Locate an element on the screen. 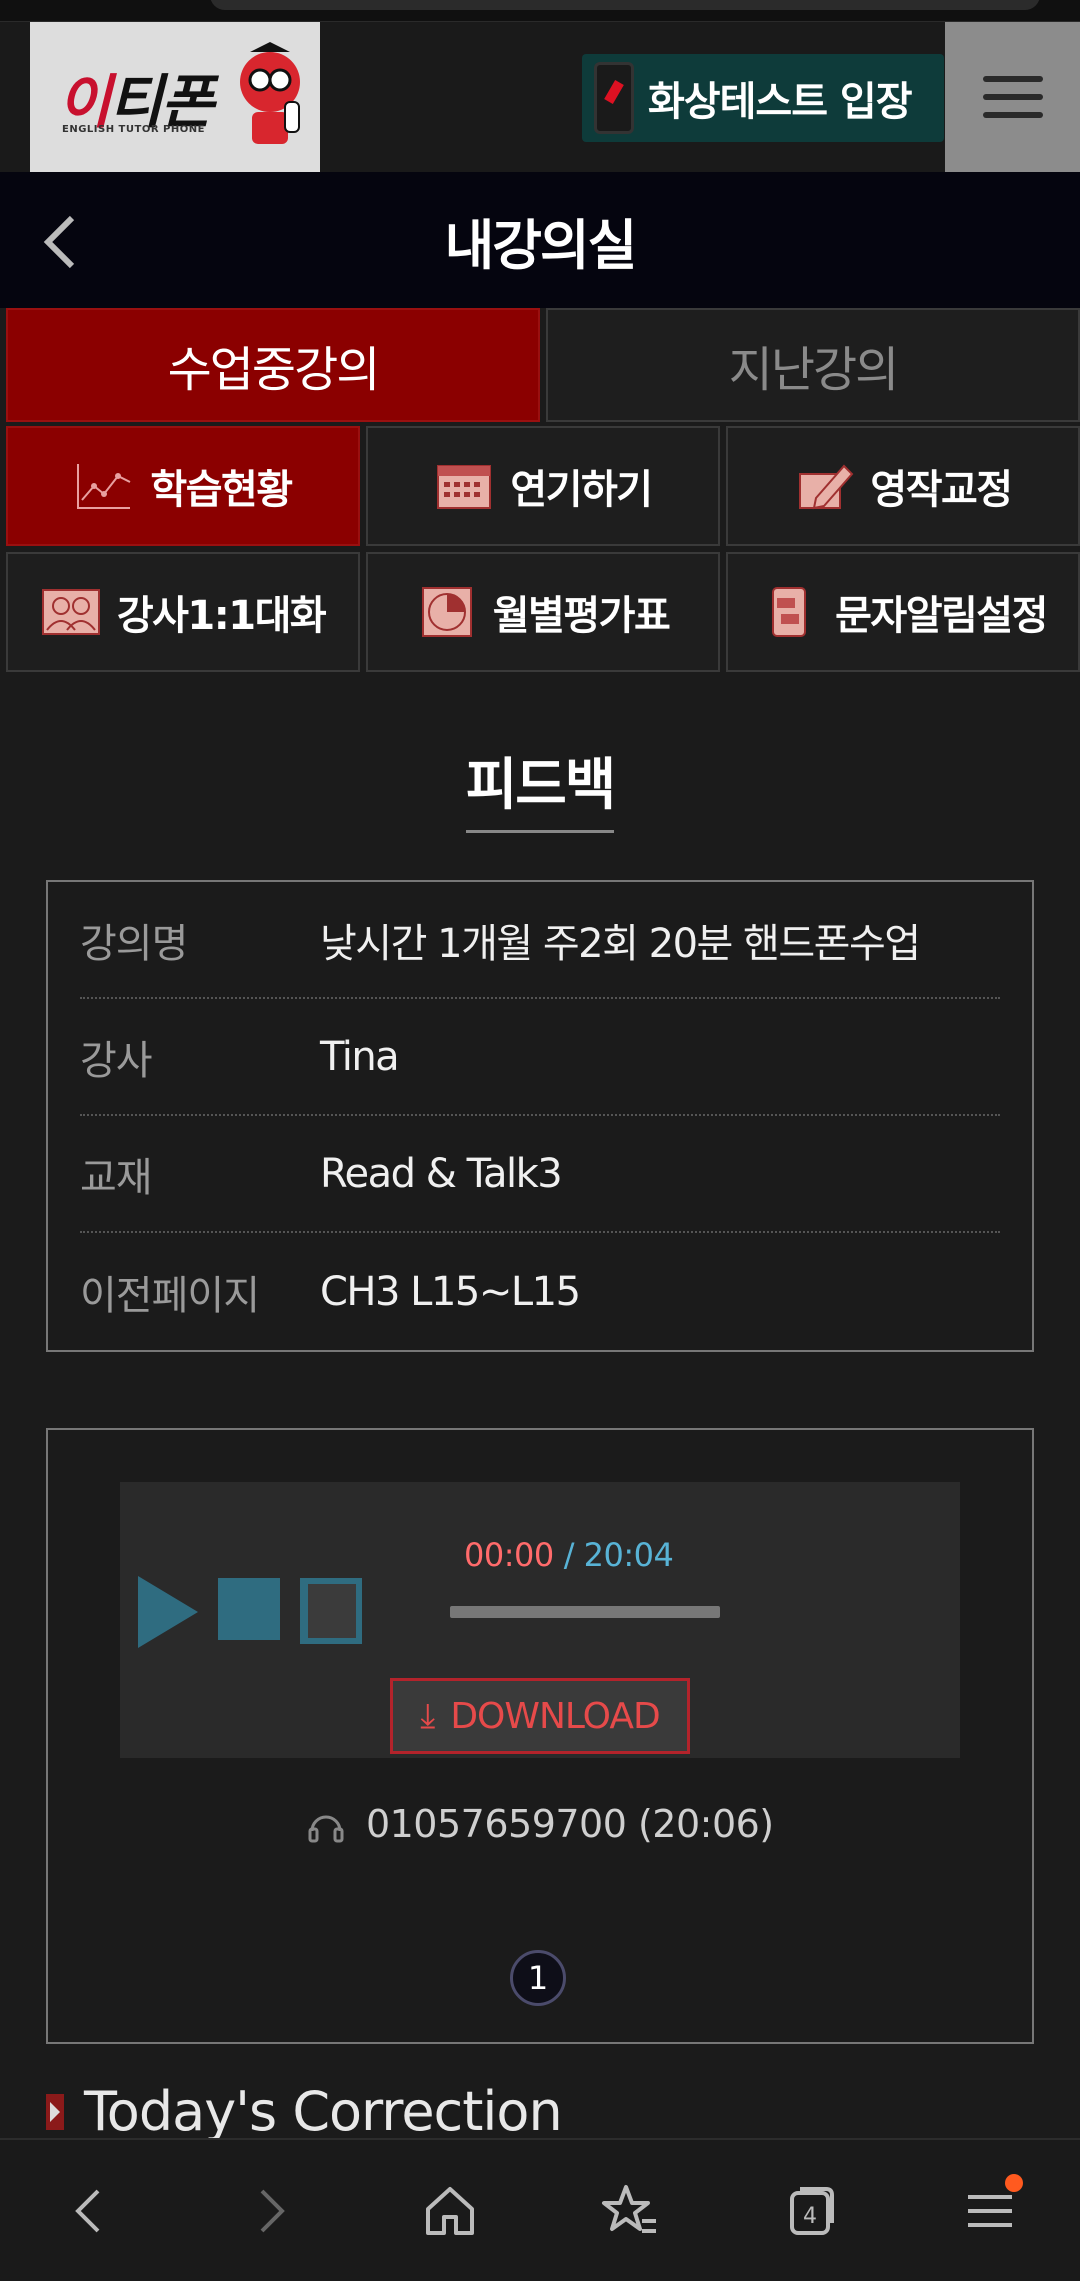 Image resolution: width=1080 pixels, height=2281 pixels. tabs-icon: 4 is located at coordinates (812, 2210).